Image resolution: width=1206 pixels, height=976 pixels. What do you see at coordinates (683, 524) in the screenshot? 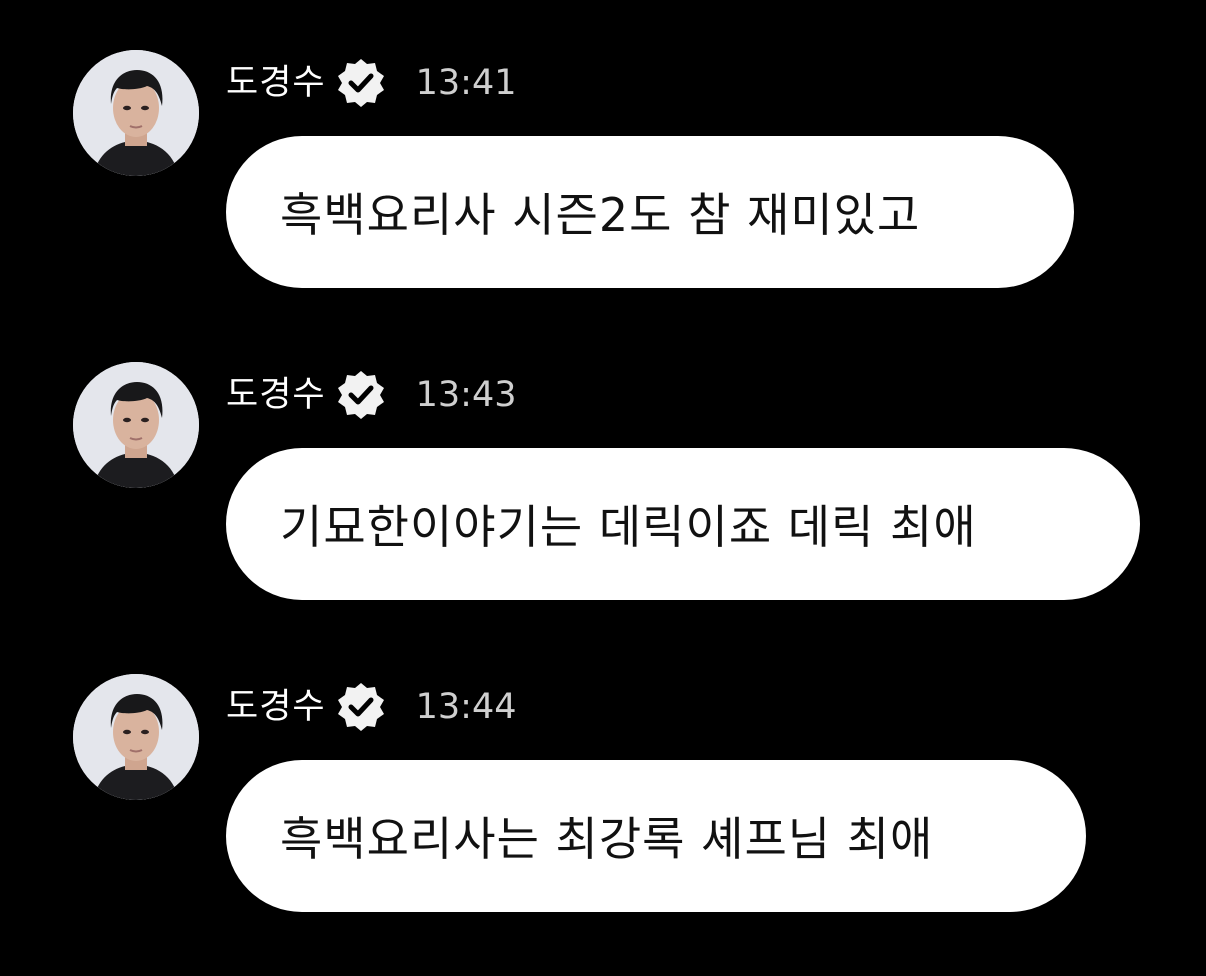
I see `message-bubble: 기묘한이야기는 데릭이죠 데릭 최애` at bounding box center [683, 524].